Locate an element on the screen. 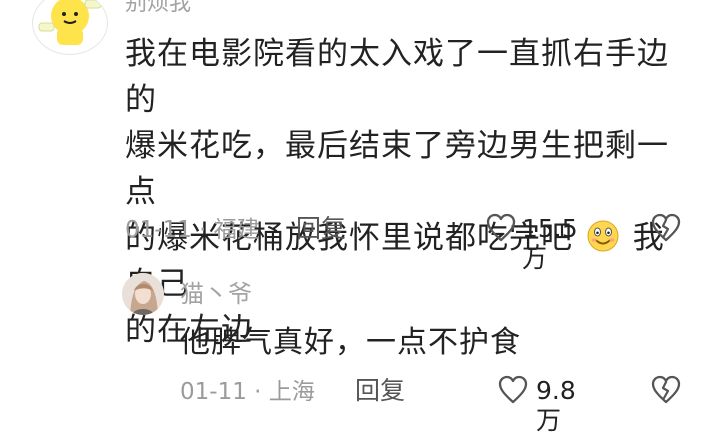  comment-line-1: 我在电影院看的太入戏了一直抓右手边的 is located at coordinates (397, 77).